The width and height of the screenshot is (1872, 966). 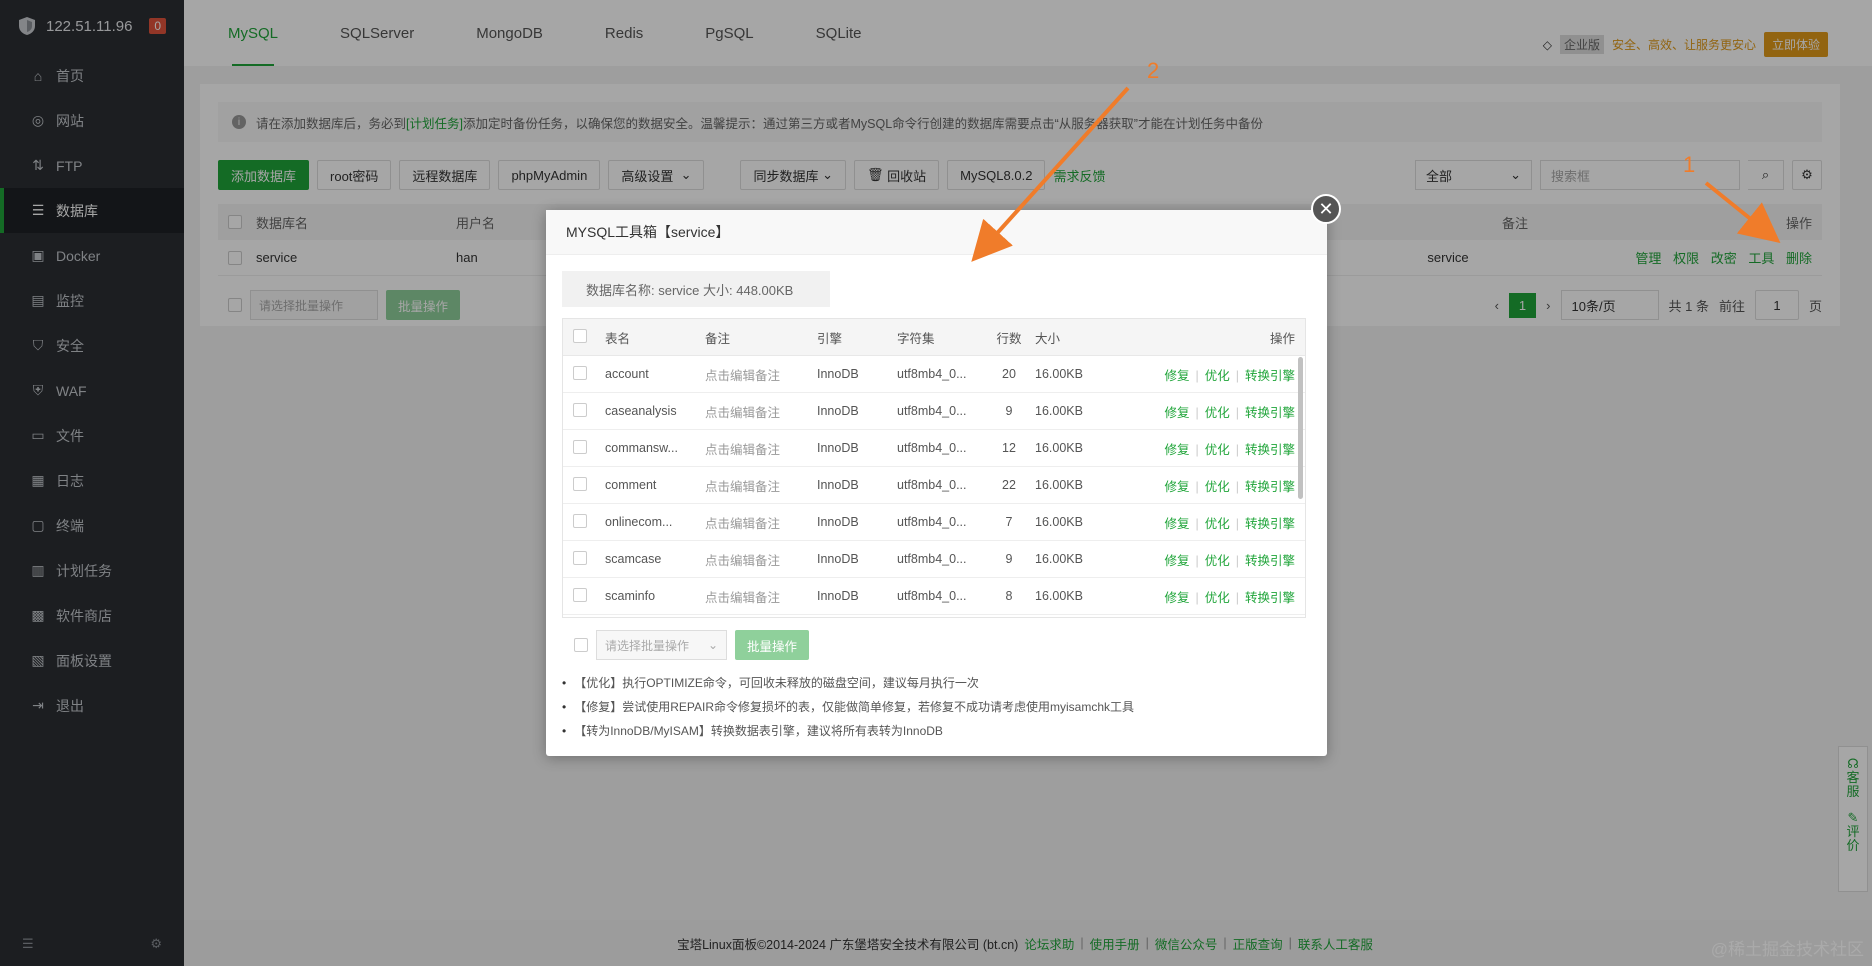 What do you see at coordinates (1009, 596) in the screenshot?
I see `table-rows: 8` at bounding box center [1009, 596].